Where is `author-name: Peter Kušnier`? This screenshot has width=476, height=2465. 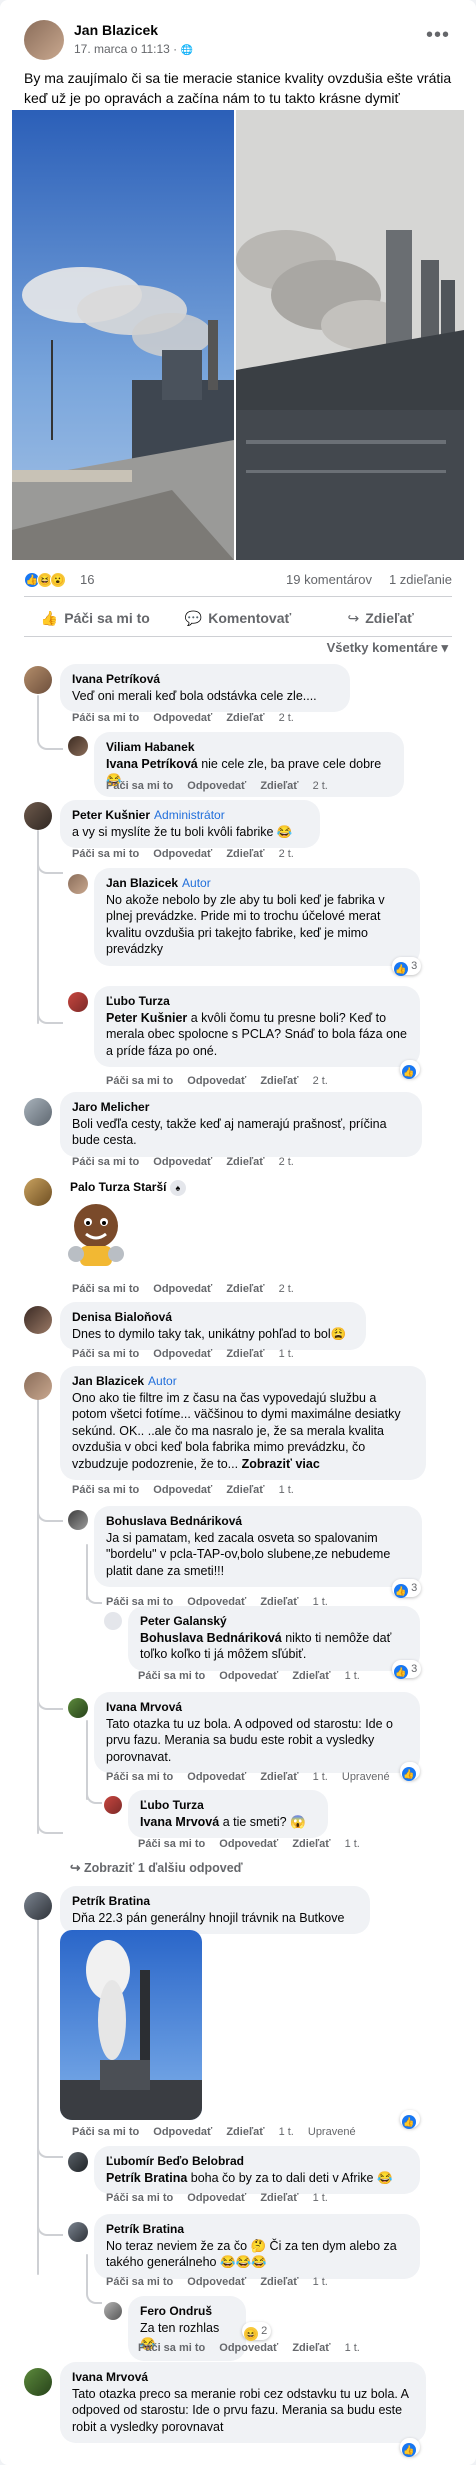
author-name: Peter Kušnier is located at coordinates (111, 815).